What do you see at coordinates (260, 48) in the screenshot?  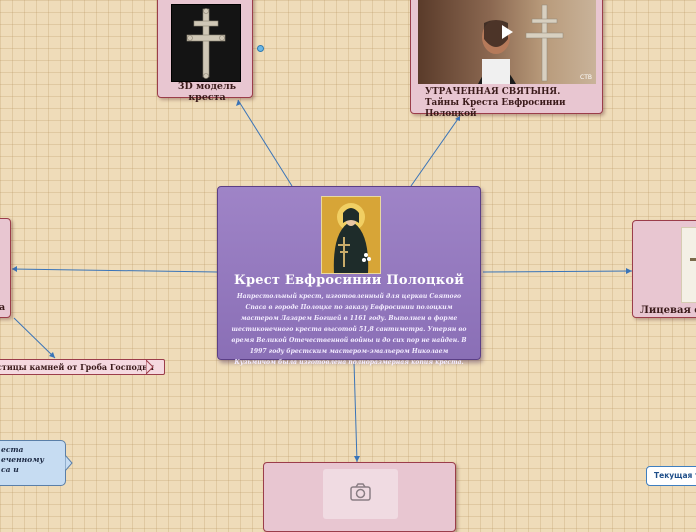 I see `link-handle` at bounding box center [260, 48].